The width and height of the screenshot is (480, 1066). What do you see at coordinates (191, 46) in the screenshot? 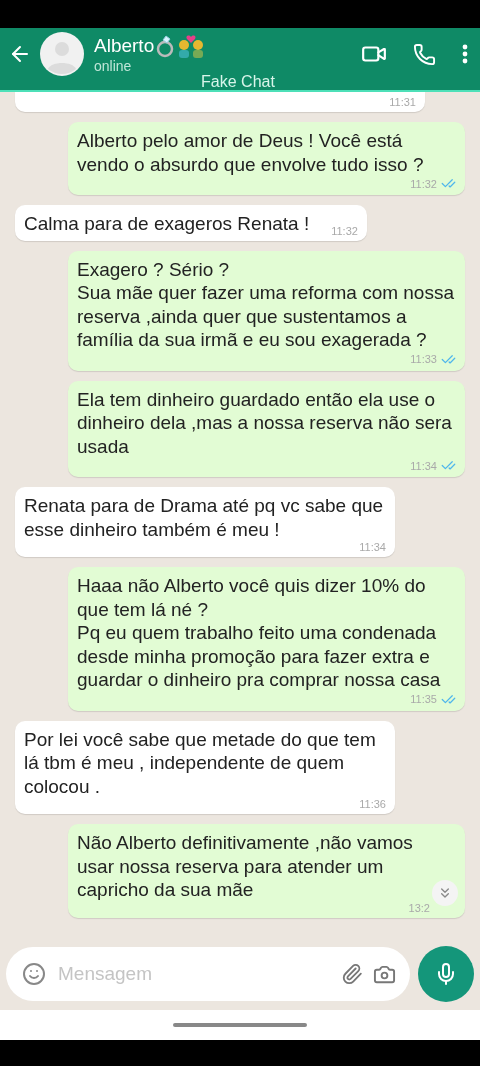
I see `couple-icon` at bounding box center [191, 46].